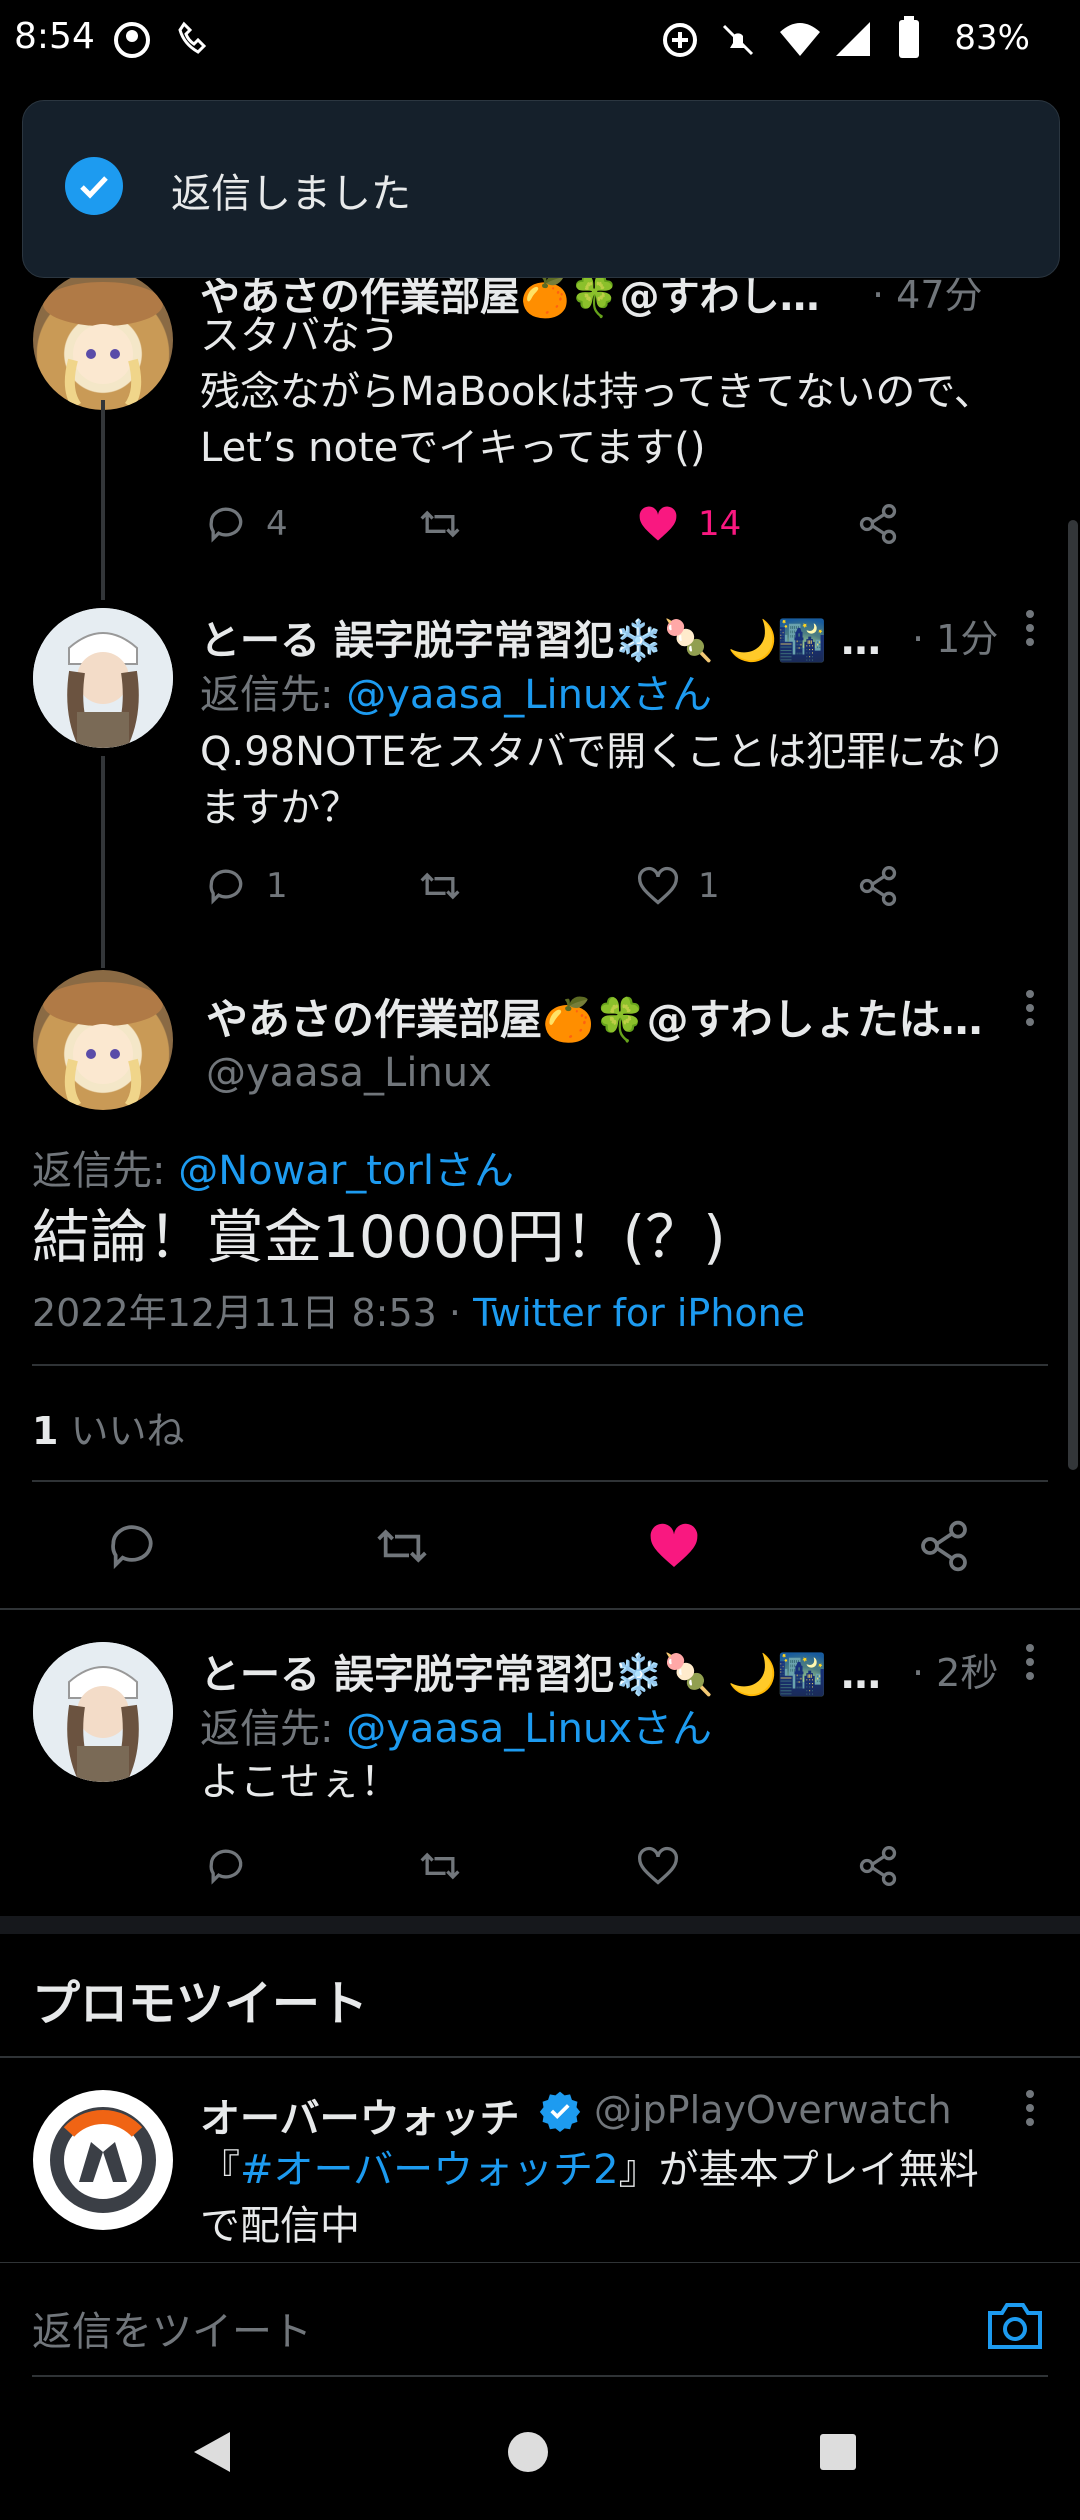 This screenshot has width=1080, height=2520. What do you see at coordinates (291, 194) in the screenshot?
I see `toast-text: 返信しました` at bounding box center [291, 194].